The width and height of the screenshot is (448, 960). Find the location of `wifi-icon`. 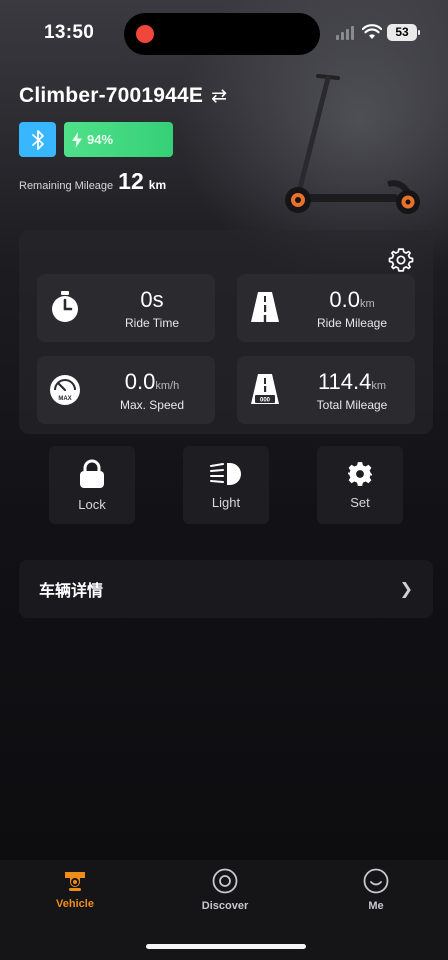

wifi-icon is located at coordinates (372, 31).